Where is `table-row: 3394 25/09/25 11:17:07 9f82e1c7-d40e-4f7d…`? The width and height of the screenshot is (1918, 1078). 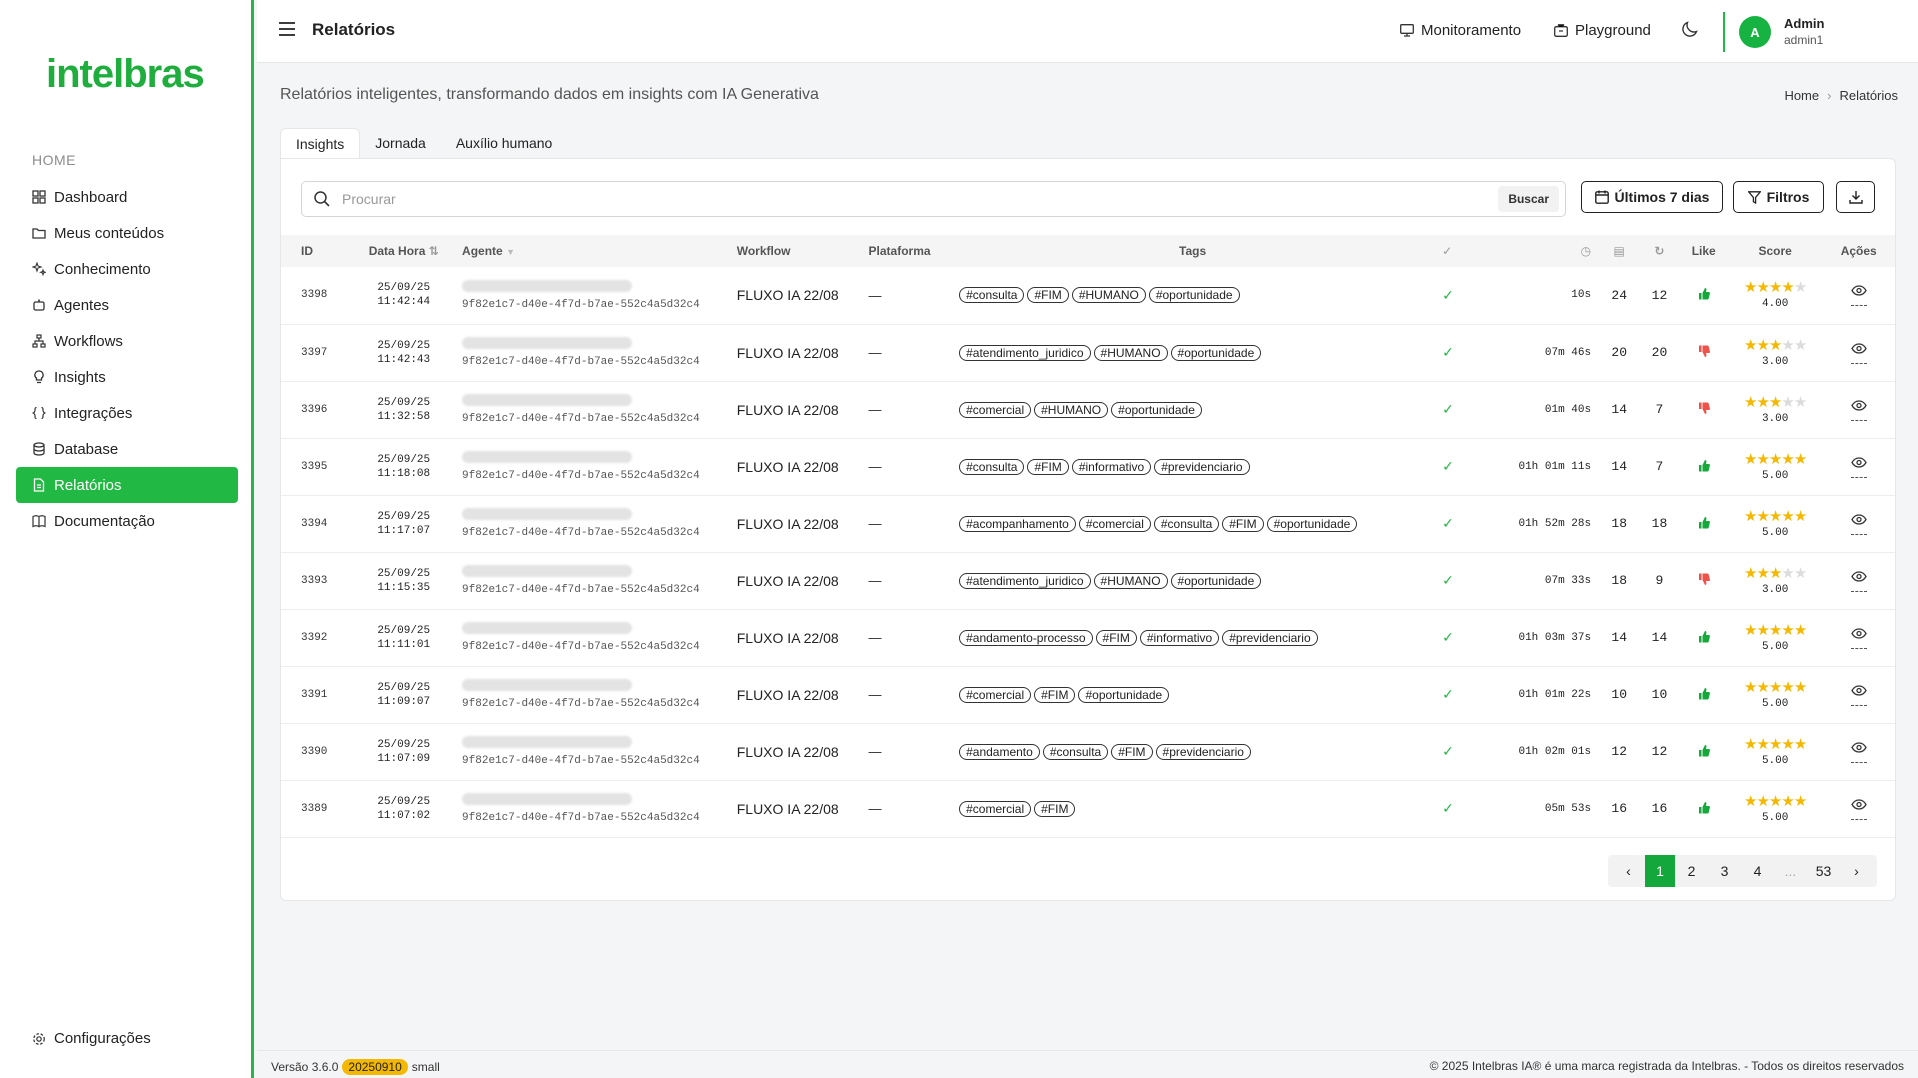 table-row: 3394 25/09/25 11:17:07 9f82e1c7-d40e-4f7d… is located at coordinates (1088, 524).